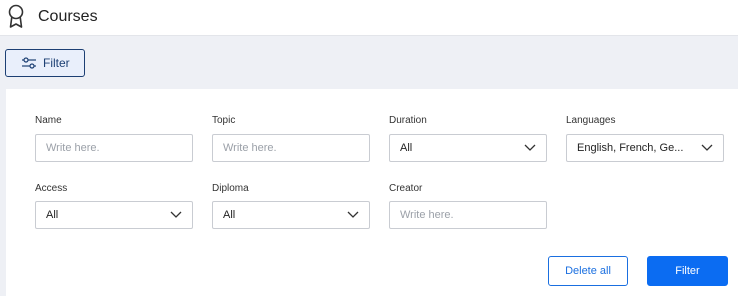 Image resolution: width=738 pixels, height=296 pixels. What do you see at coordinates (229, 215) in the screenshot?
I see `diploma-value: All` at bounding box center [229, 215].